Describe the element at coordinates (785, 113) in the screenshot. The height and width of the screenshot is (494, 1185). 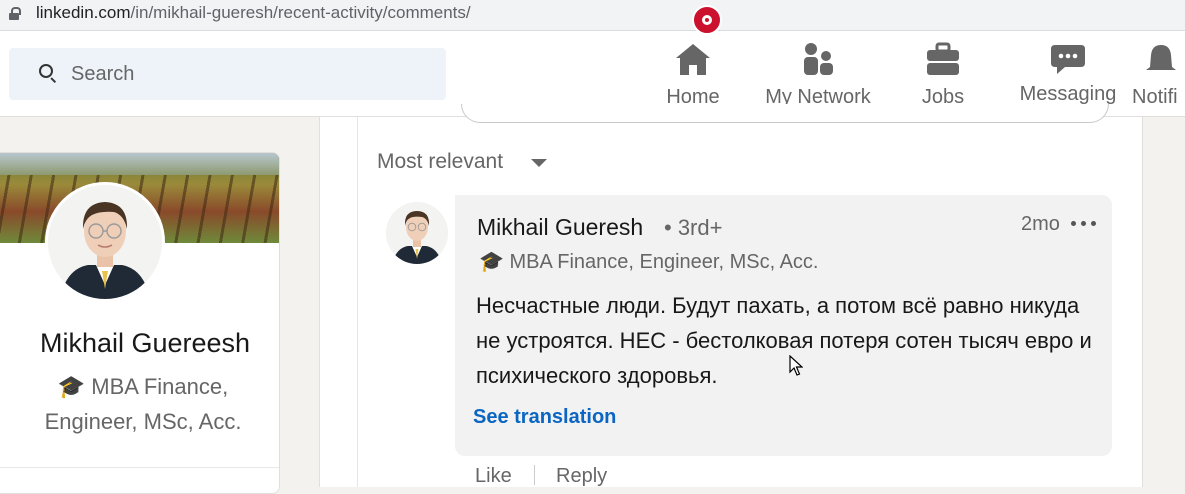
I see `comment-box-edge` at that location.